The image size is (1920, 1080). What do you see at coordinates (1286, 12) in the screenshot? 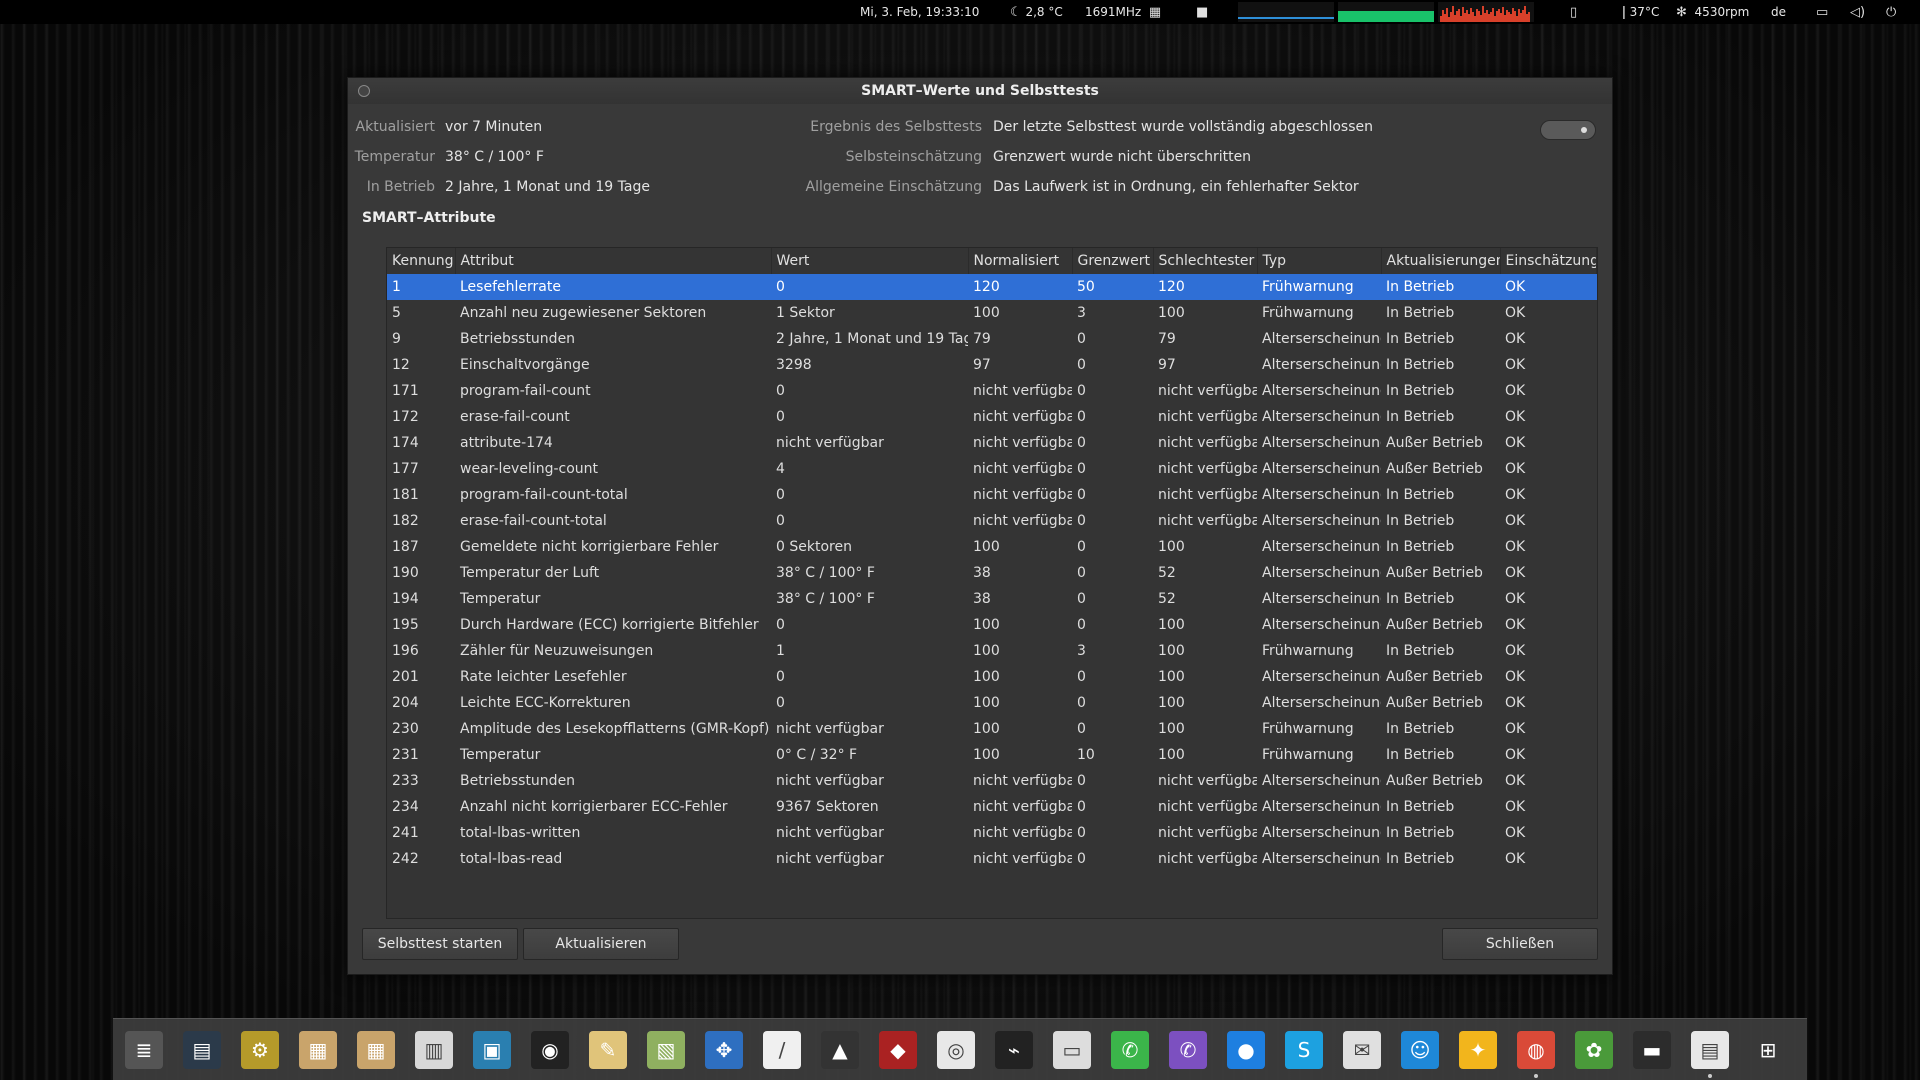
I see `network-graph` at bounding box center [1286, 12].